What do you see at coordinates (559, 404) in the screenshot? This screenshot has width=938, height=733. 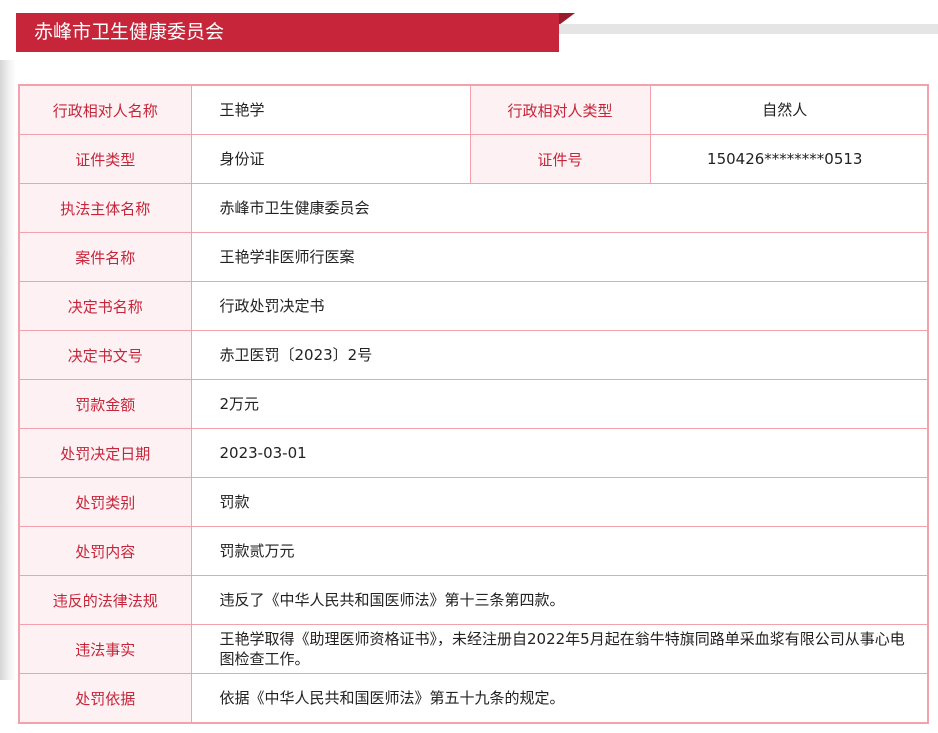 I see `row-value: 2万元` at bounding box center [559, 404].